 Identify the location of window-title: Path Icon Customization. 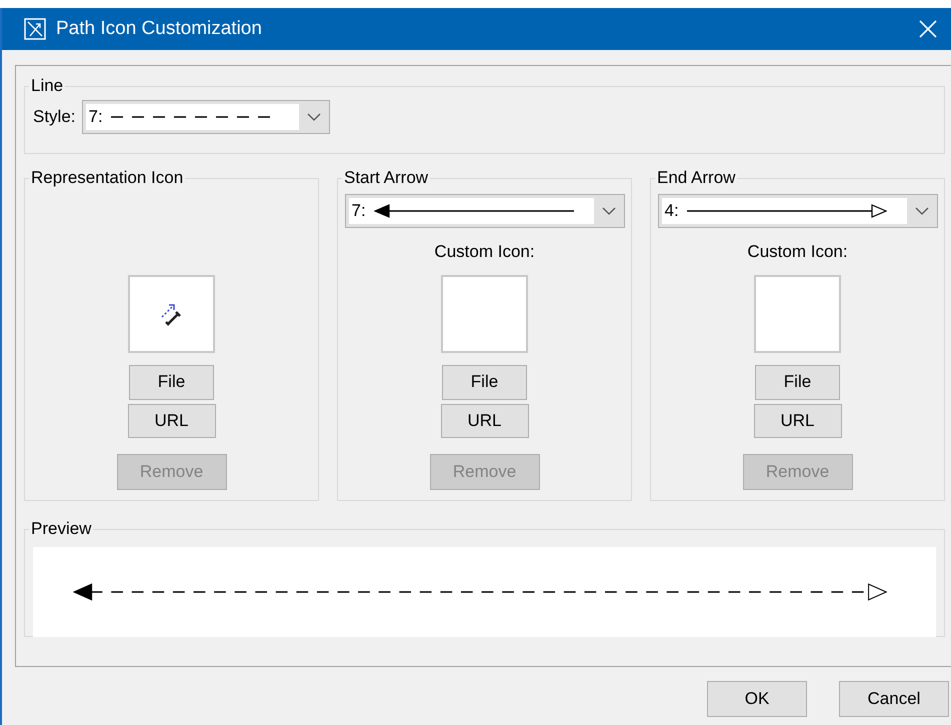
(159, 29).